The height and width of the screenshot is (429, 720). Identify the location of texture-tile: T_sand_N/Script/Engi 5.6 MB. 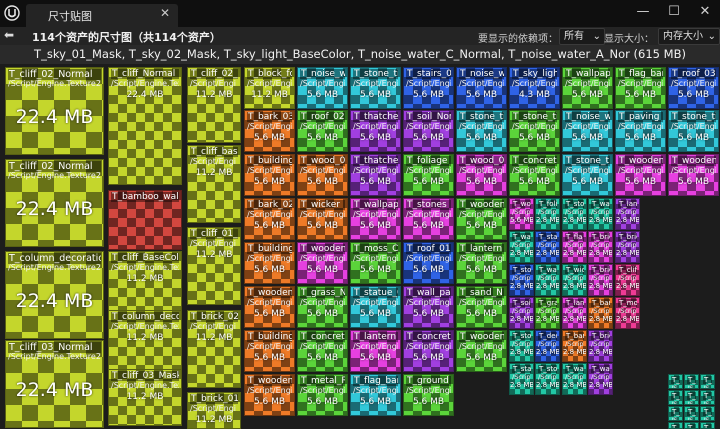
(481, 307).